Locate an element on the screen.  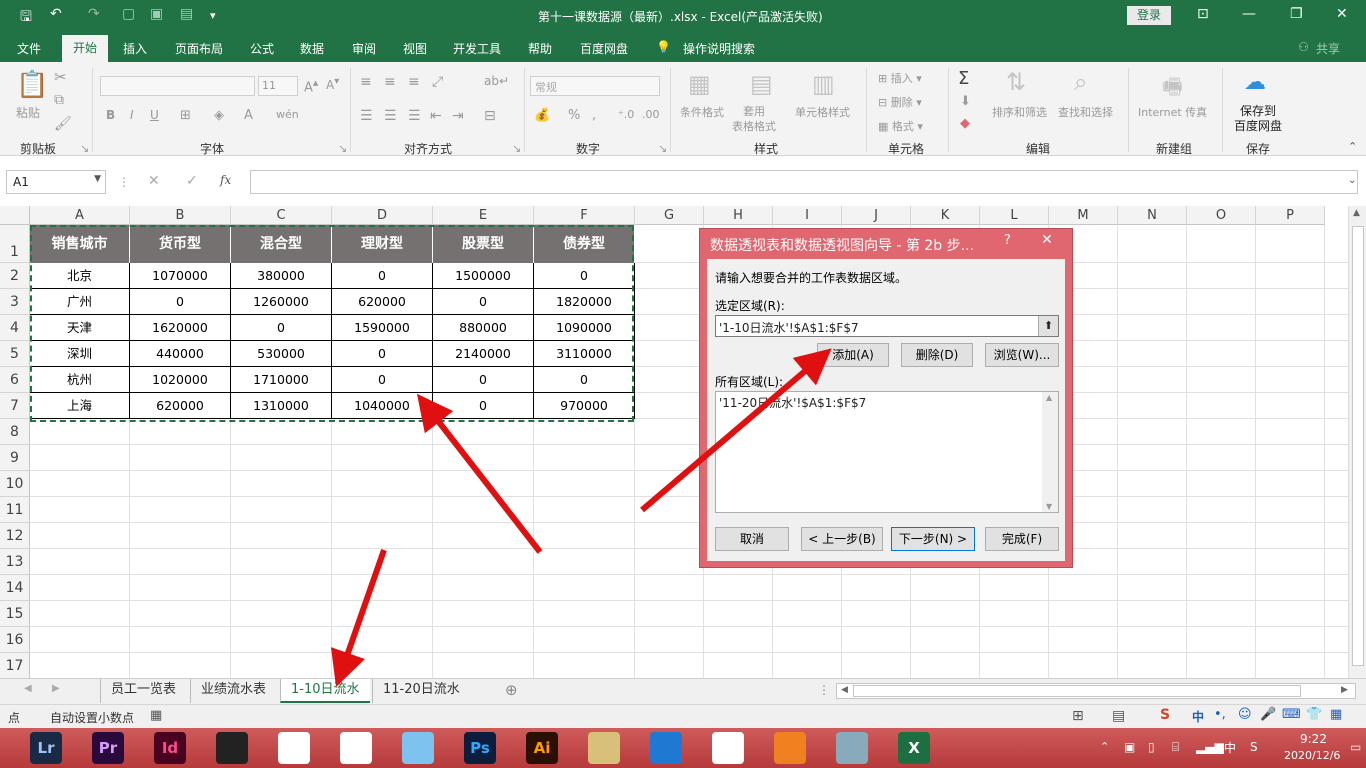
merge-center-icon: ⊟ is located at coordinates (490, 116).